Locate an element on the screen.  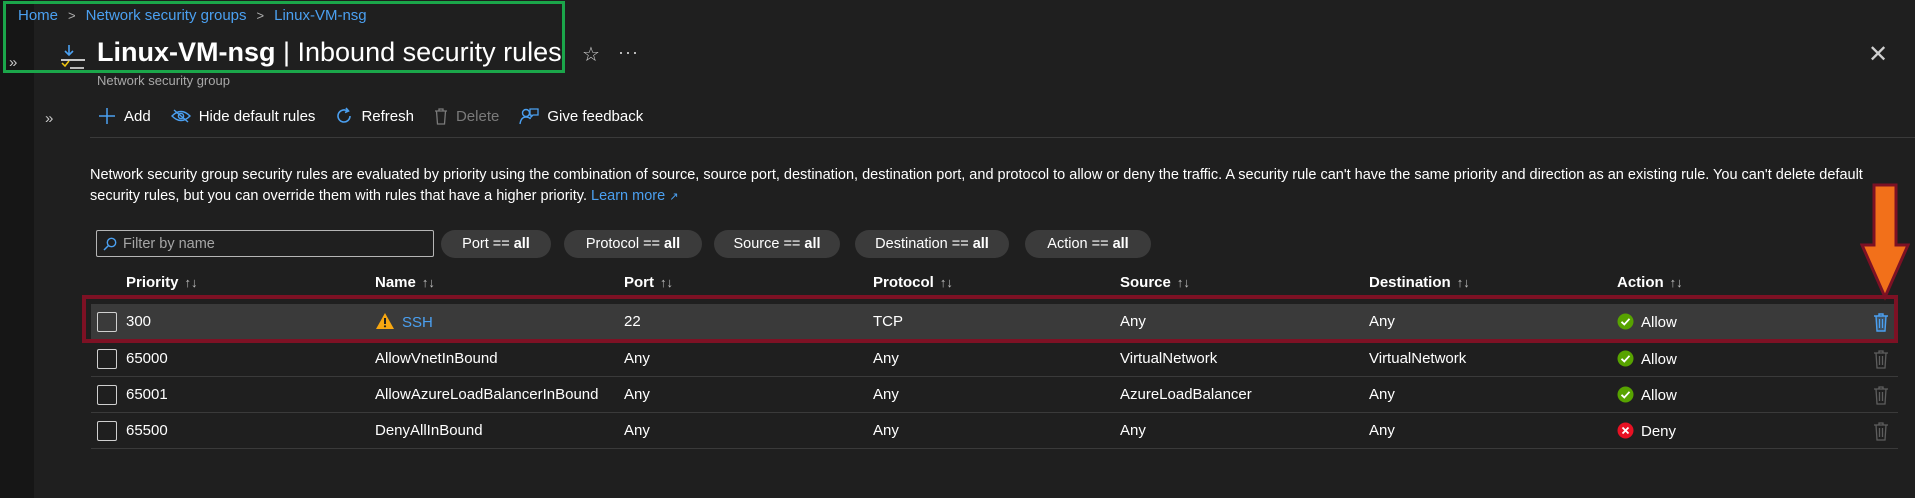
column-header-protocol: Protocol ↑↓ is located at coordinates (913, 282).